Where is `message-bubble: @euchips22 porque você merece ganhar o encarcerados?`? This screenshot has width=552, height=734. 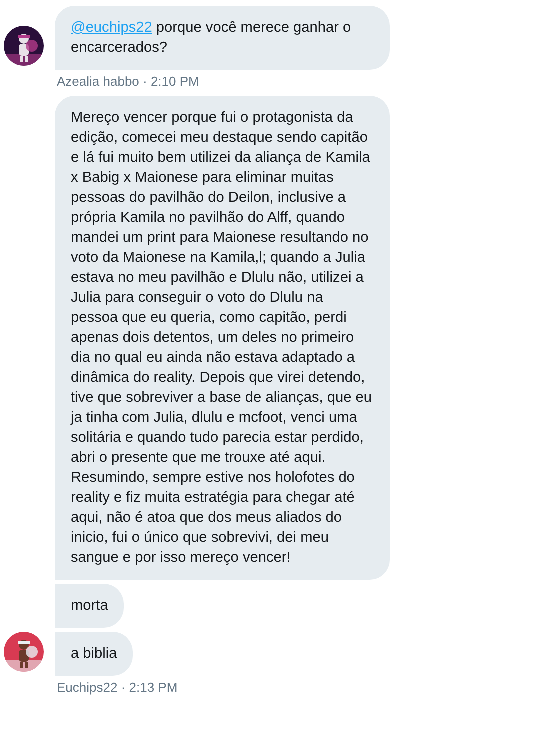
message-bubble: @euchips22 porque você merece ganhar o encarcerados? is located at coordinates (222, 38).